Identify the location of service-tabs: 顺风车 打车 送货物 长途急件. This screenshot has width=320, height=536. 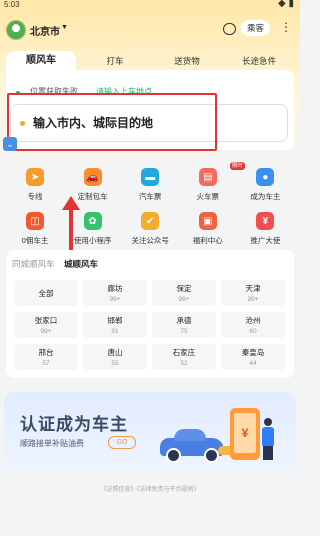
(150, 61).